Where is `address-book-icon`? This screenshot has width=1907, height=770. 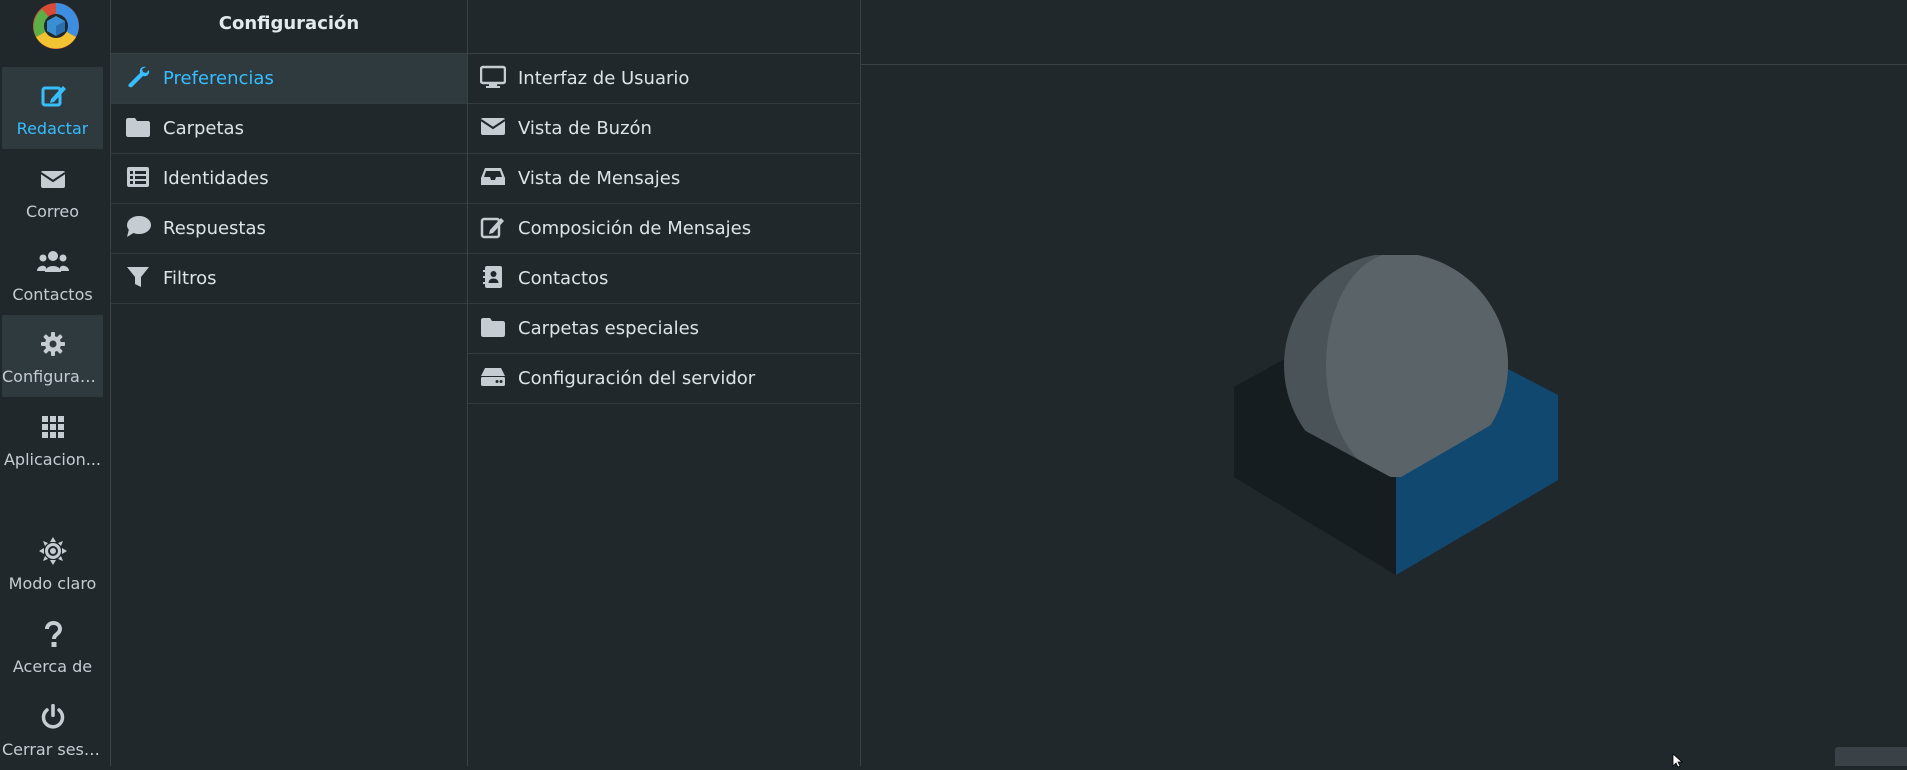
address-book-icon is located at coordinates (492, 277).